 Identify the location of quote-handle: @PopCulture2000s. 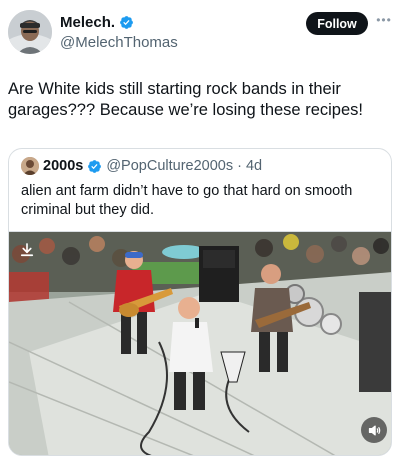
(169, 166).